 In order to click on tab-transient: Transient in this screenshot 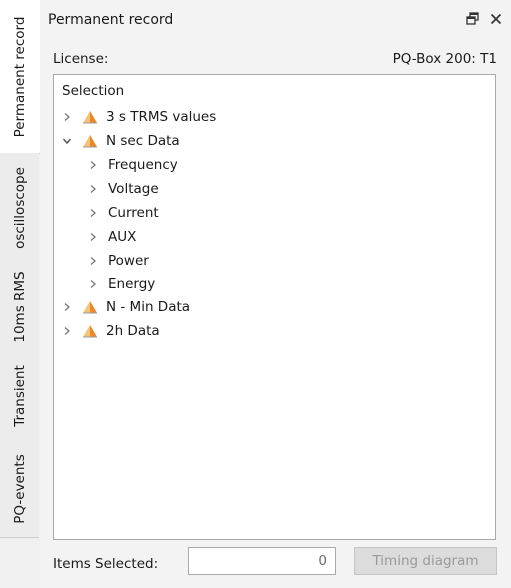, I will do `click(19, 396)`.